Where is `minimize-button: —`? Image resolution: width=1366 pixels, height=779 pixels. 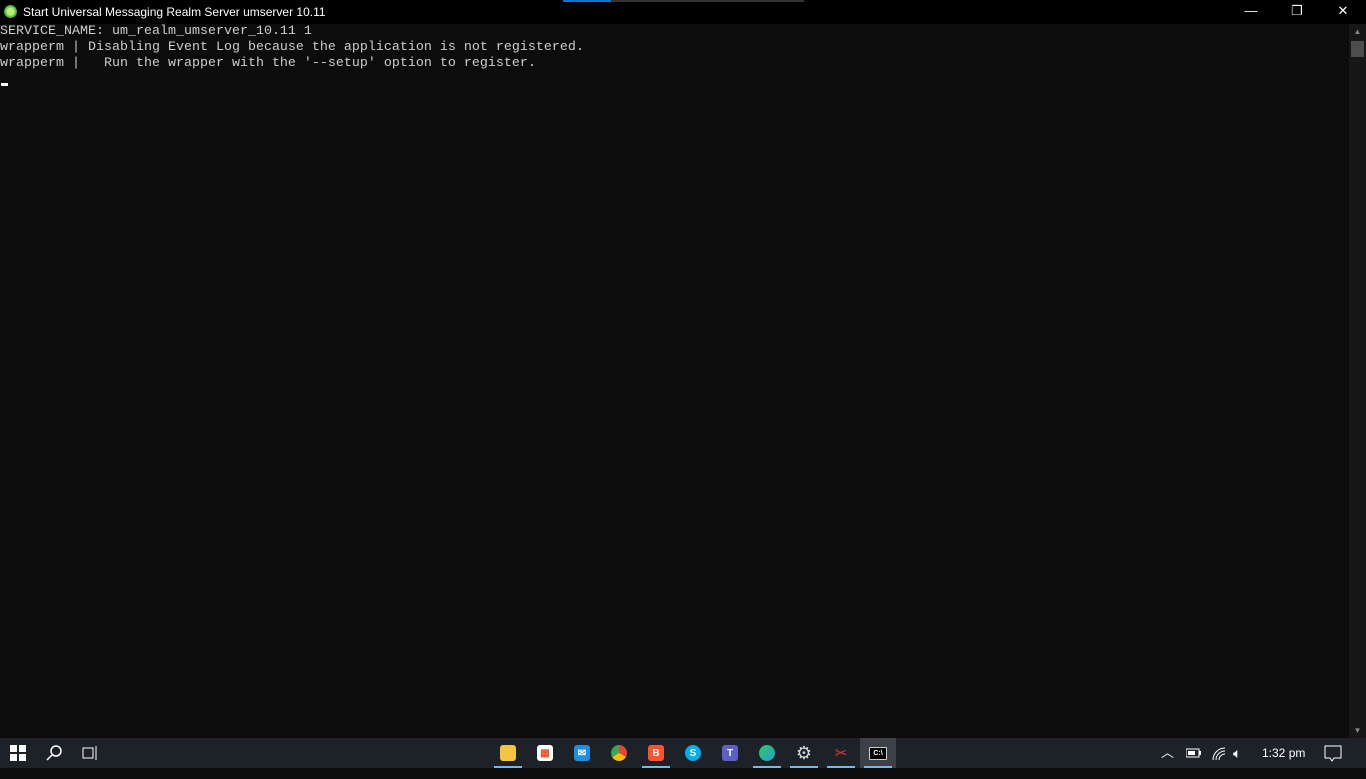 minimize-button: — is located at coordinates (1251, 12).